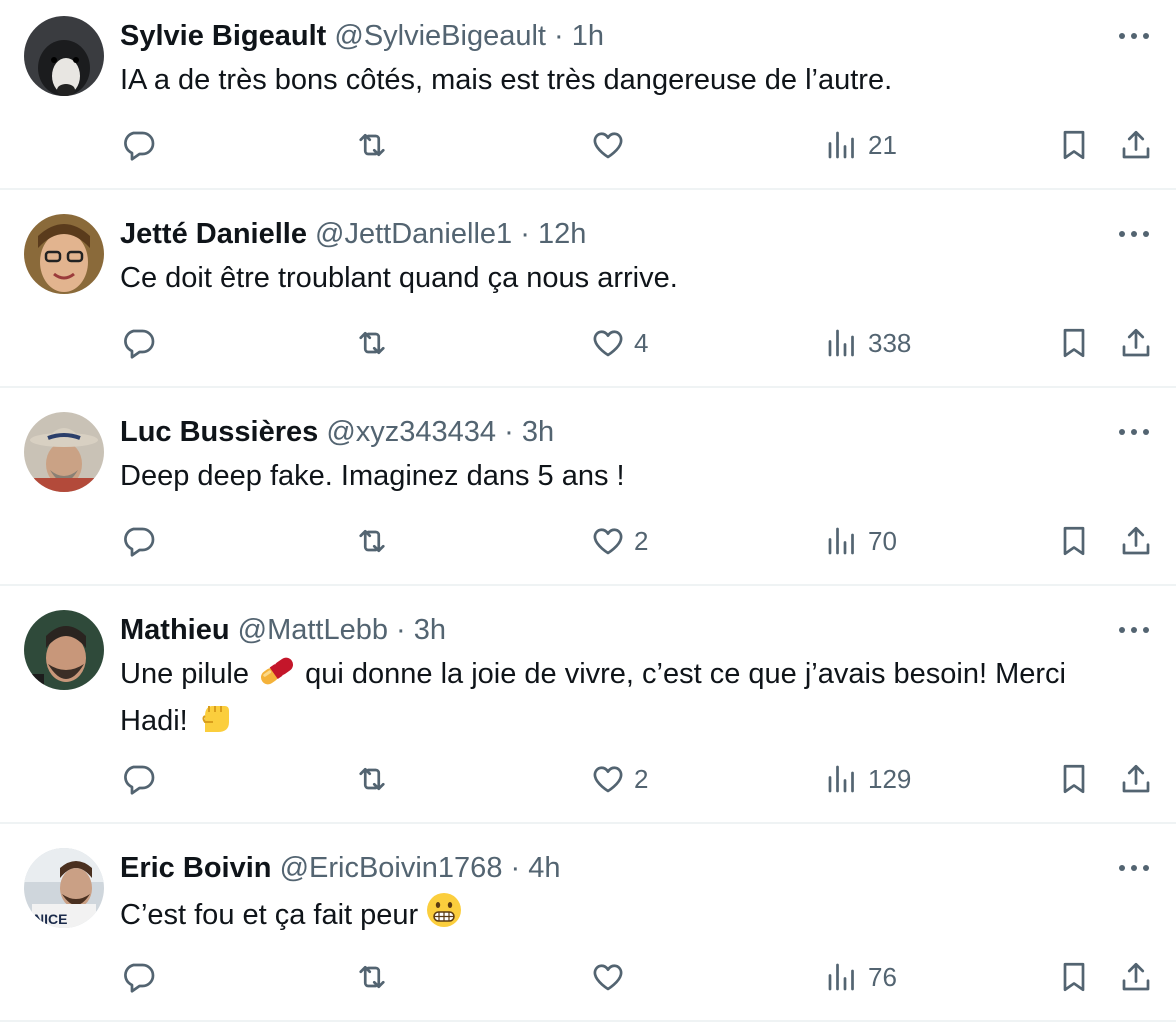 The width and height of the screenshot is (1176, 1024). I want to click on reply-header: Eric Boivin @EricBoivin1768 · 4h, so click(340, 868).